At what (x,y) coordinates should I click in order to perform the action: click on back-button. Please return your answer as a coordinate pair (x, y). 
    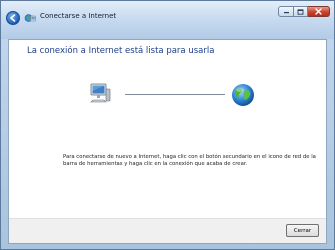
    Looking at the image, I should click on (13, 18).